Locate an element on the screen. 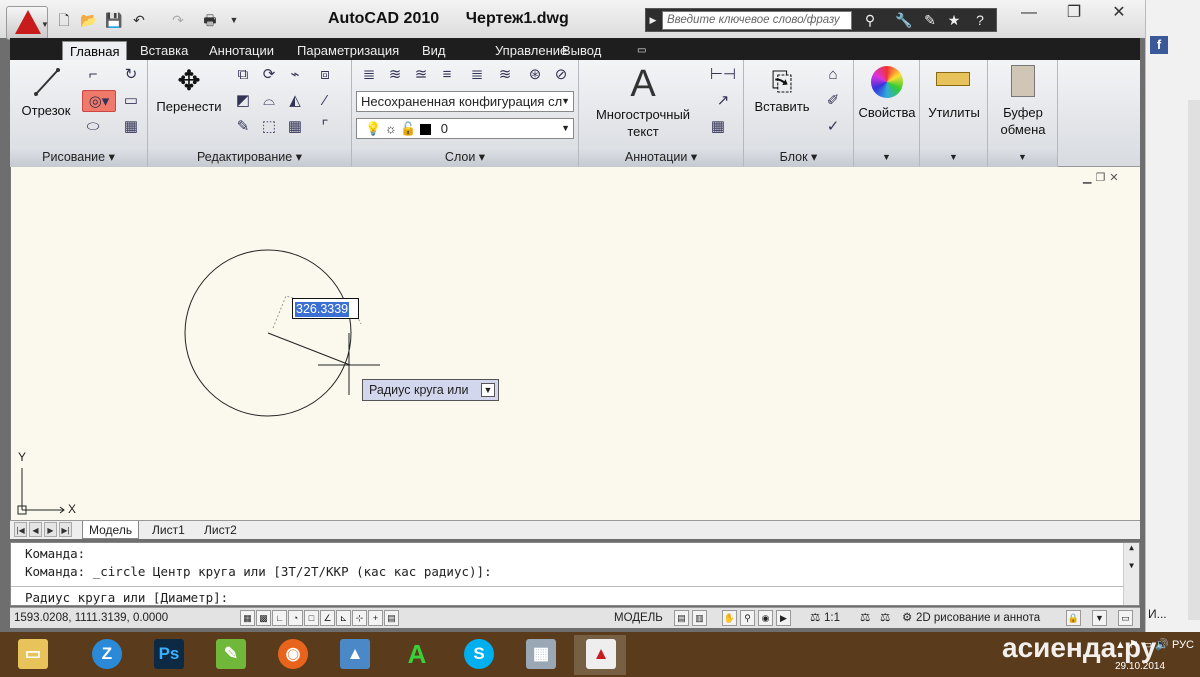 The height and width of the screenshot is (677, 1200). insert-block-button: ⎘ Вставить is located at coordinates (782, 94).